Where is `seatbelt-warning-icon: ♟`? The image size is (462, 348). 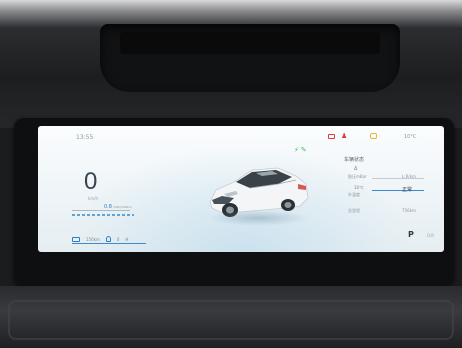
seatbelt-warning-icon: ♟ is located at coordinates (344, 136).